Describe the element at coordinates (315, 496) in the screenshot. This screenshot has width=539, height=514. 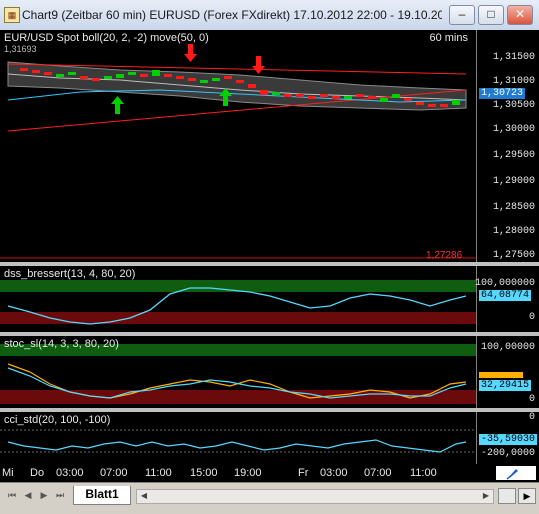
I see `horizontal-scrollbar: ◀ ▶` at that location.